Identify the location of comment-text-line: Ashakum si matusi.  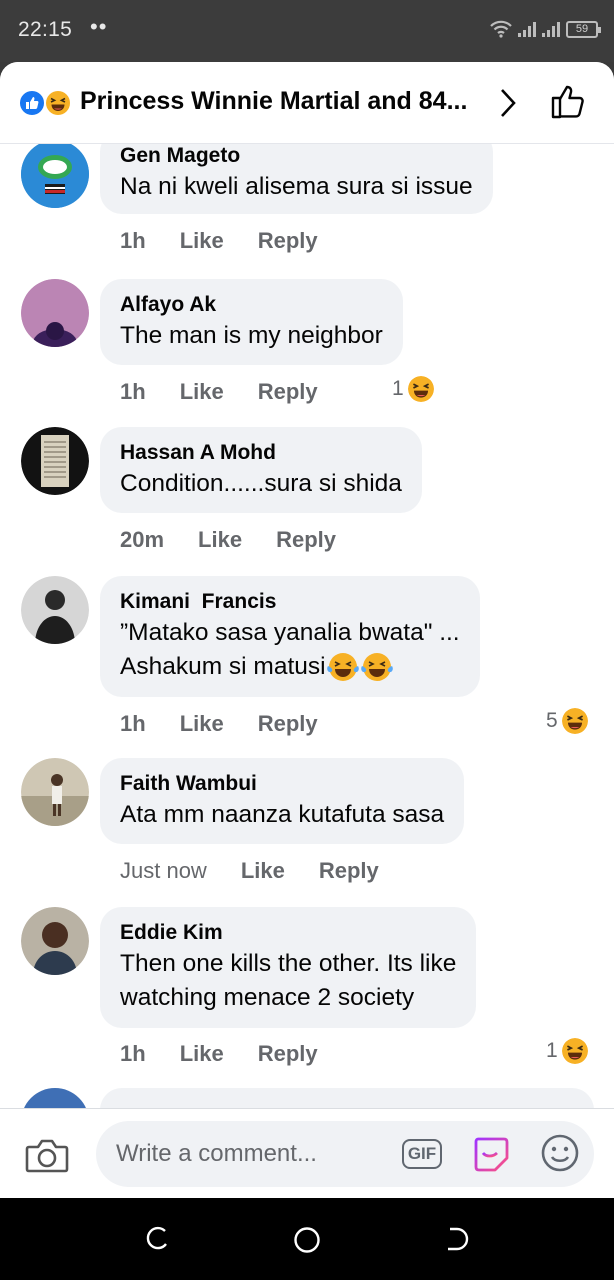
(290, 667).